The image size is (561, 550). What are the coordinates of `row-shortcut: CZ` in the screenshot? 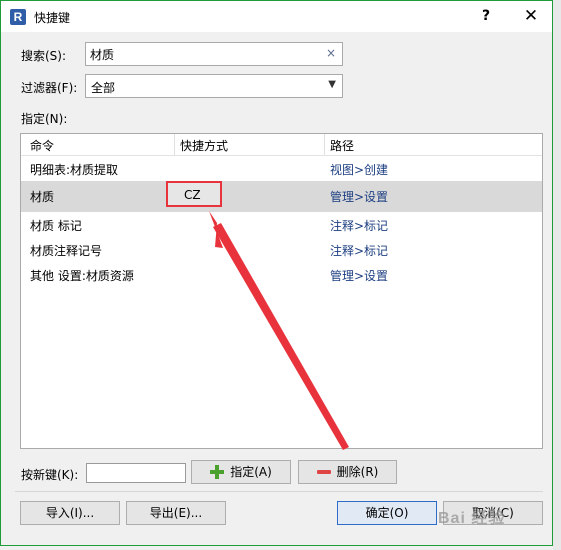 It's located at (192, 195).